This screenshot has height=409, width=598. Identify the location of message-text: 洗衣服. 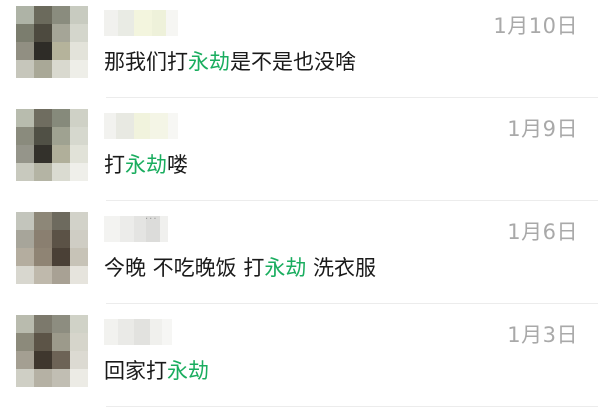
(341, 268).